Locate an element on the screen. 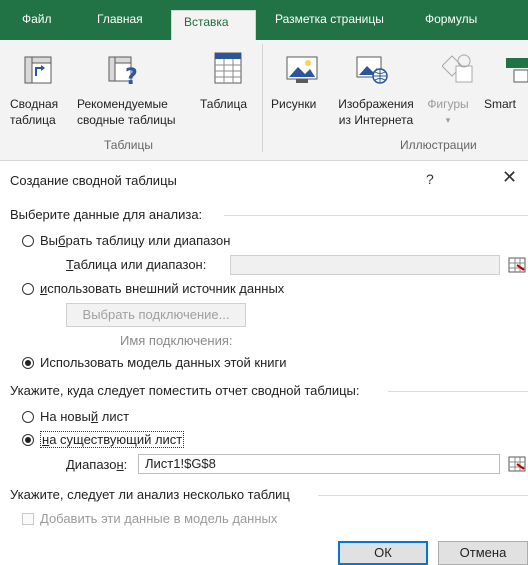 This screenshot has height=565, width=528. online-pictures-label-1: Изображения is located at coordinates (376, 104).